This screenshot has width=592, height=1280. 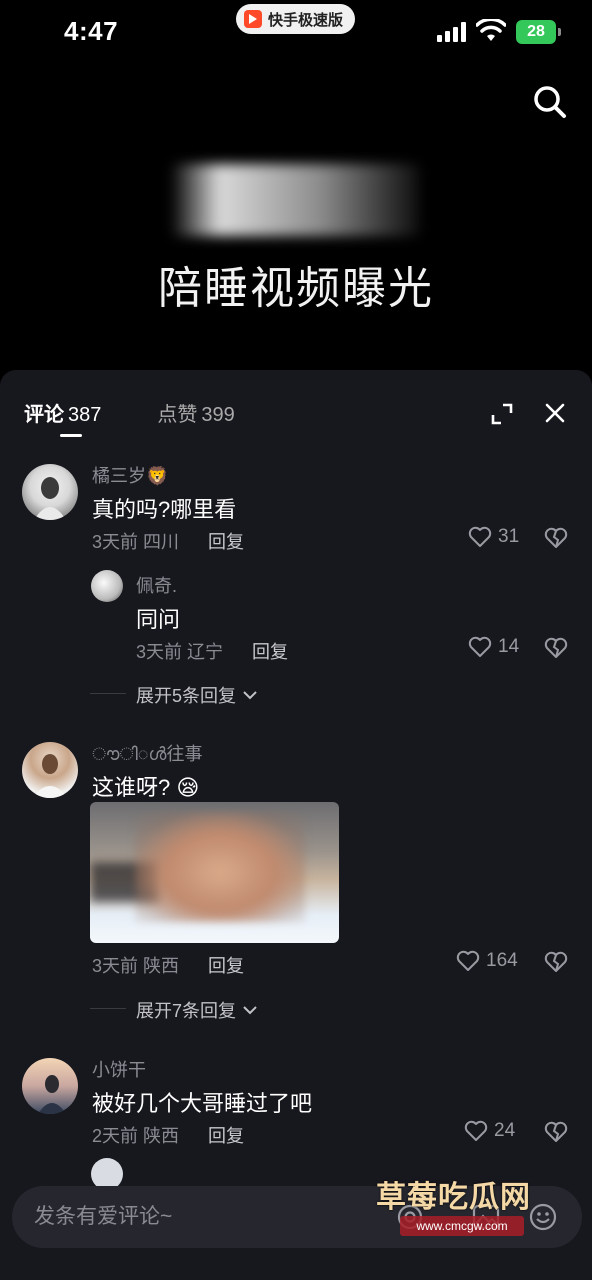 I want to click on comment-text: 同问, so click(x=158, y=618).